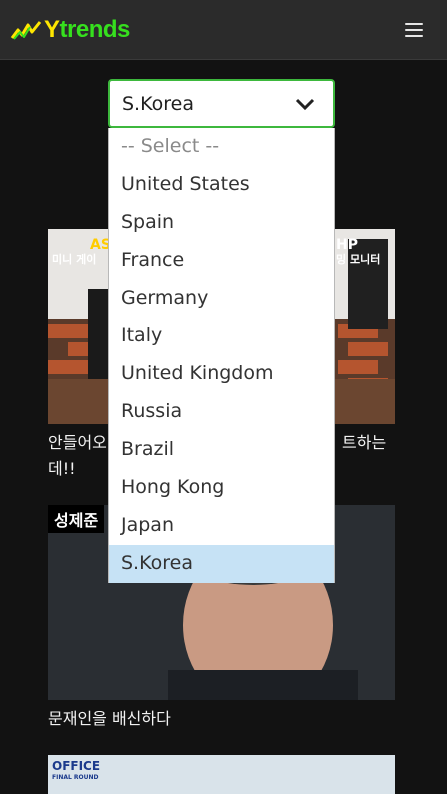 This screenshot has height=794, width=447. Describe the element at coordinates (221, 526) in the screenshot. I see `dropdown-option: Japan` at that location.